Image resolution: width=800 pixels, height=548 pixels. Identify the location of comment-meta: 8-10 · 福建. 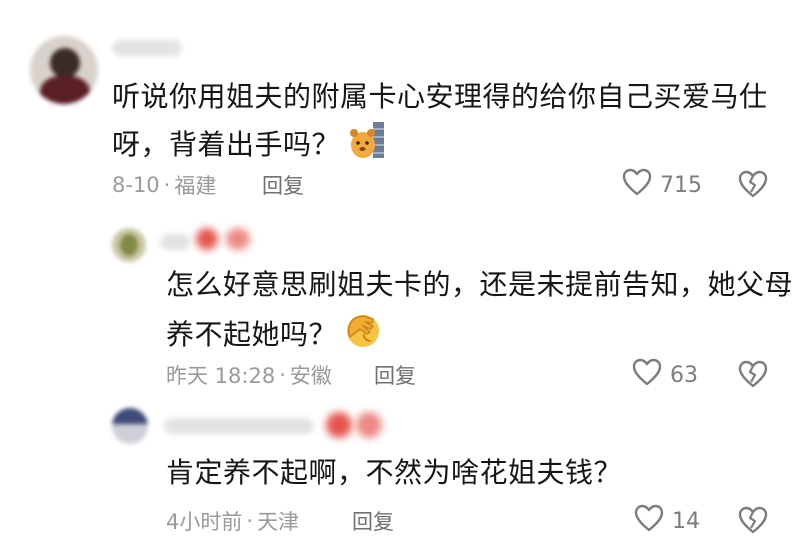
(164, 185).